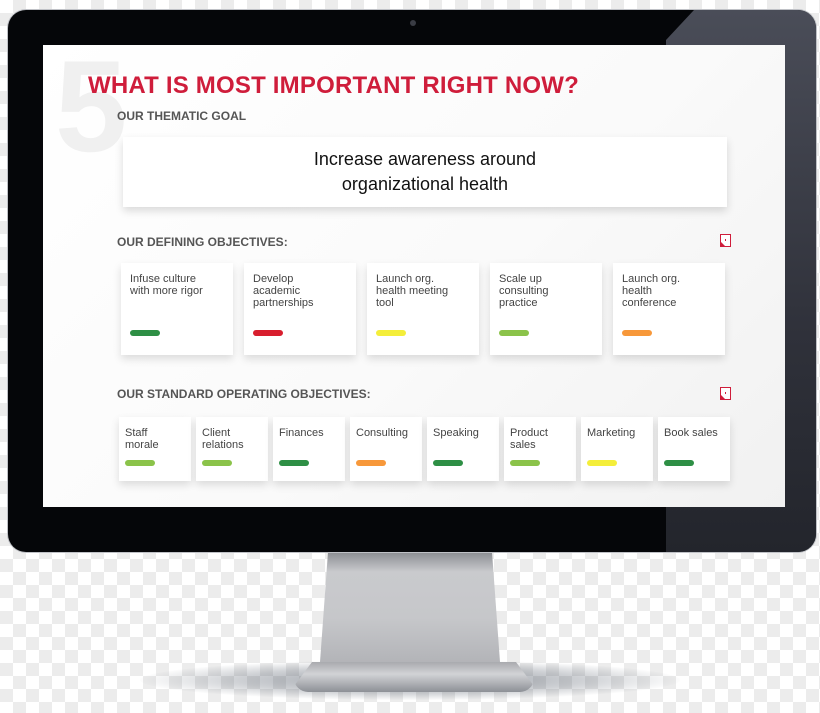  What do you see at coordinates (425, 159) in the screenshot?
I see `goal-text-line1: Increase awareness around` at bounding box center [425, 159].